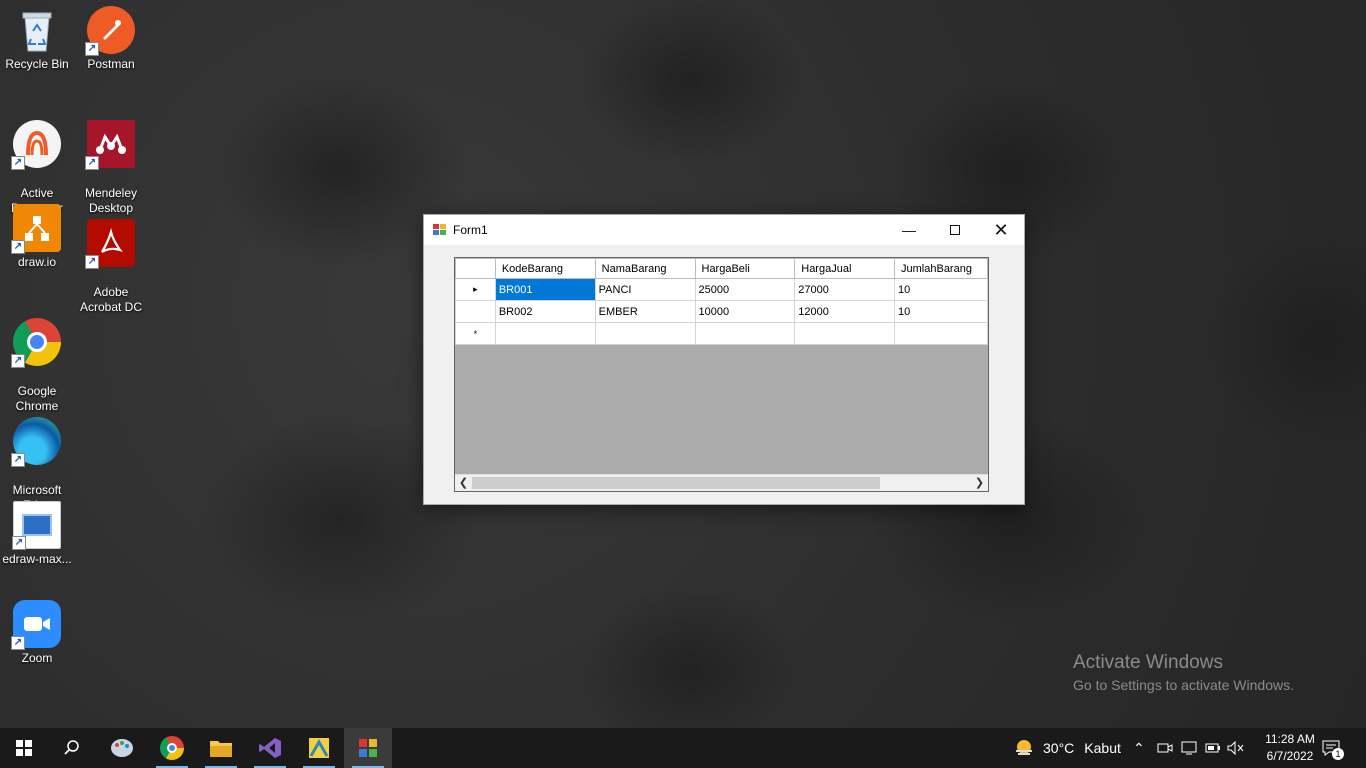 The width and height of the screenshot is (1366, 768). I want to click on taskbar: 30°C Kabut ⌃ 11:28 AM 6/7/2022 1, so click(683, 748).